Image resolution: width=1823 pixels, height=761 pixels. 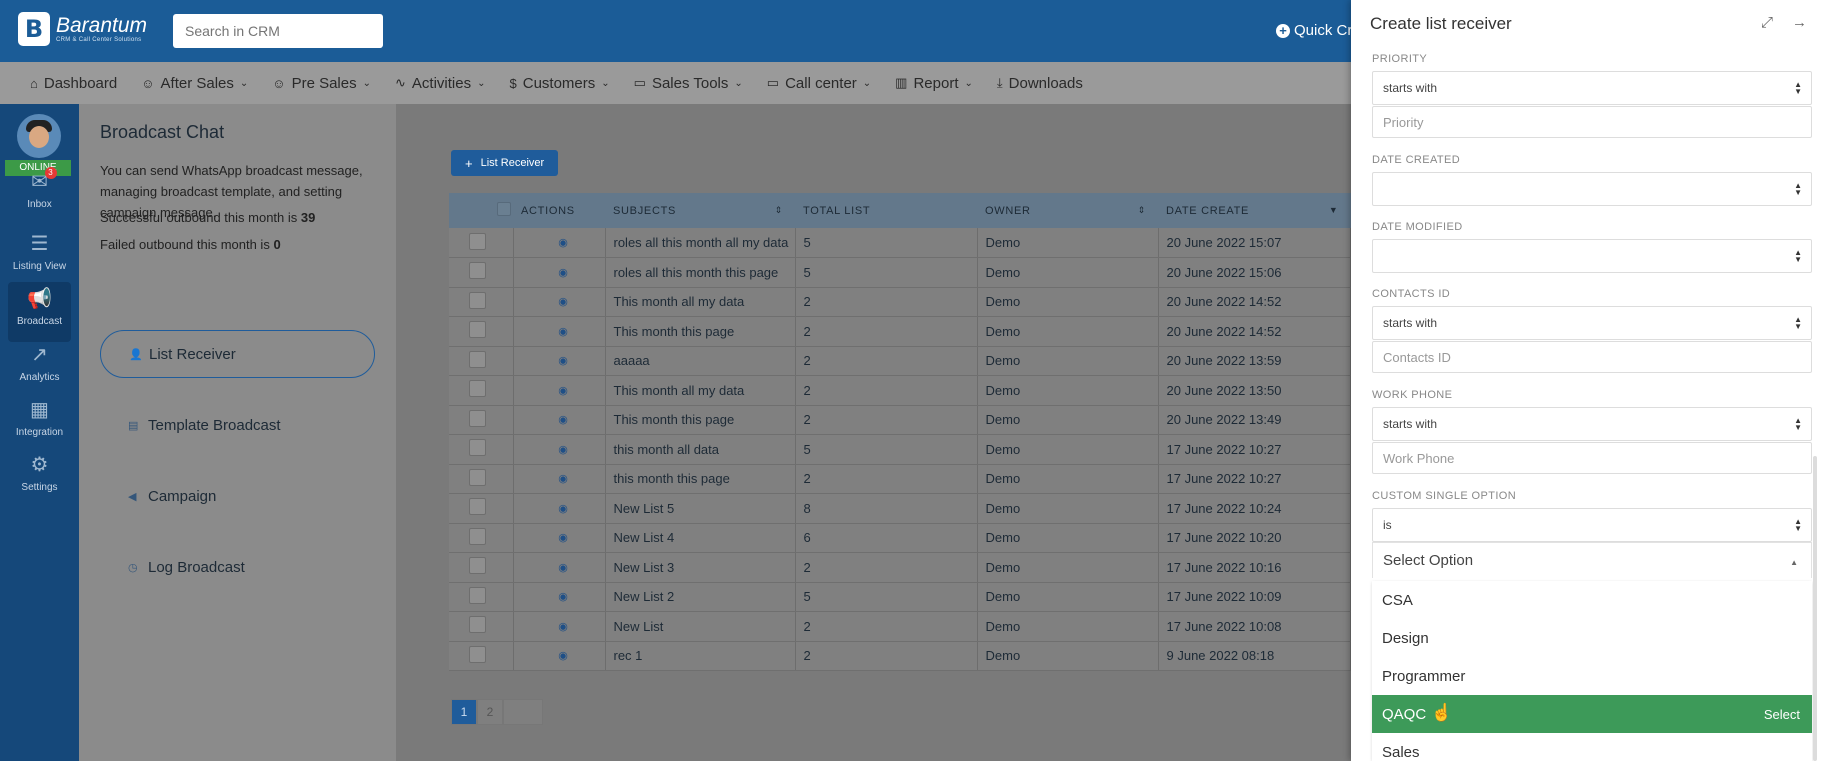 I want to click on table-row: ◉ aaaaa 2 Demo 20 June 2022 13:59, so click(x=900, y=361).